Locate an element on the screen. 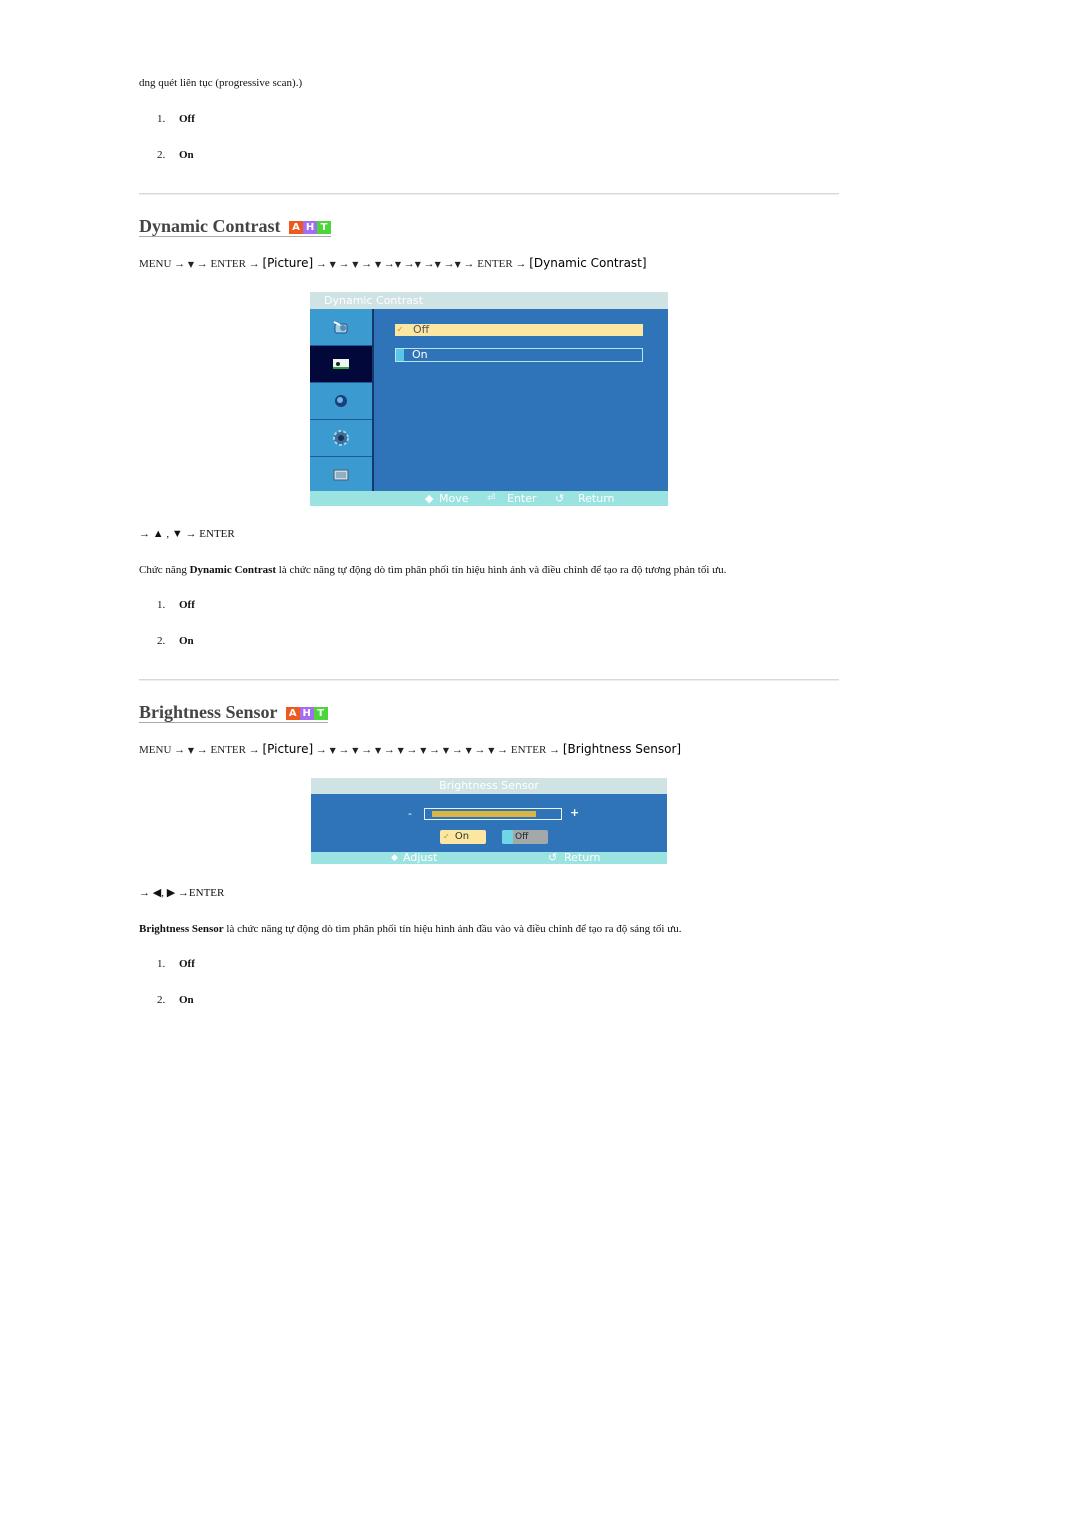 The image size is (1080, 1527). section-heading-brightness-sensor: Brightness Sensor AHT is located at coordinates (233, 712).